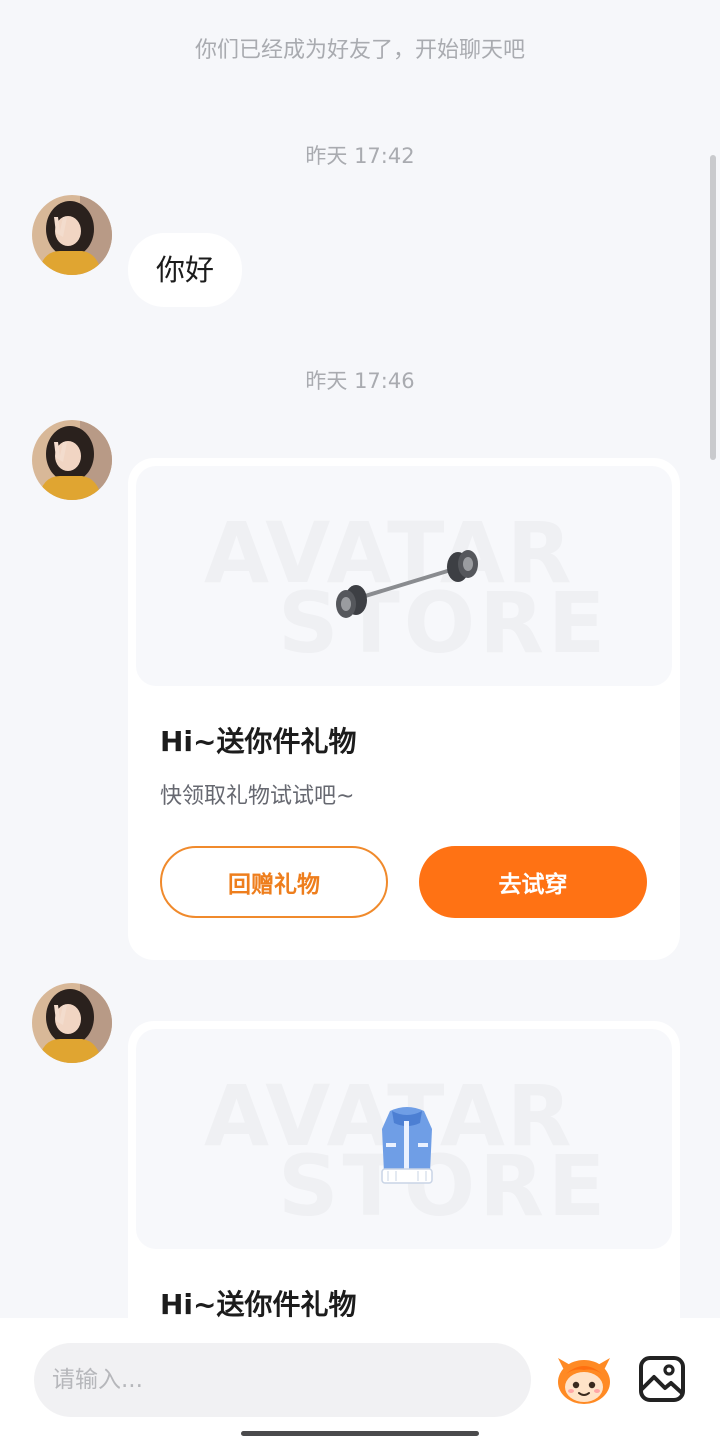 The image size is (720, 1441). I want to click on jacket-icon, so click(407, 1145).